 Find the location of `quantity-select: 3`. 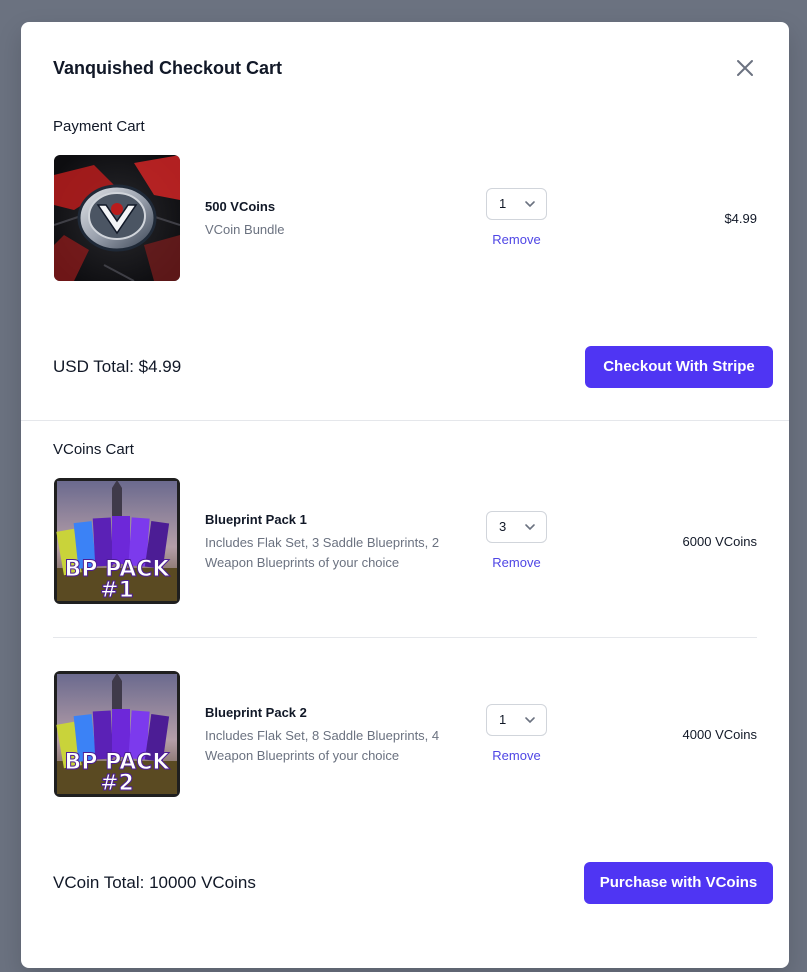

quantity-select: 3 is located at coordinates (516, 527).